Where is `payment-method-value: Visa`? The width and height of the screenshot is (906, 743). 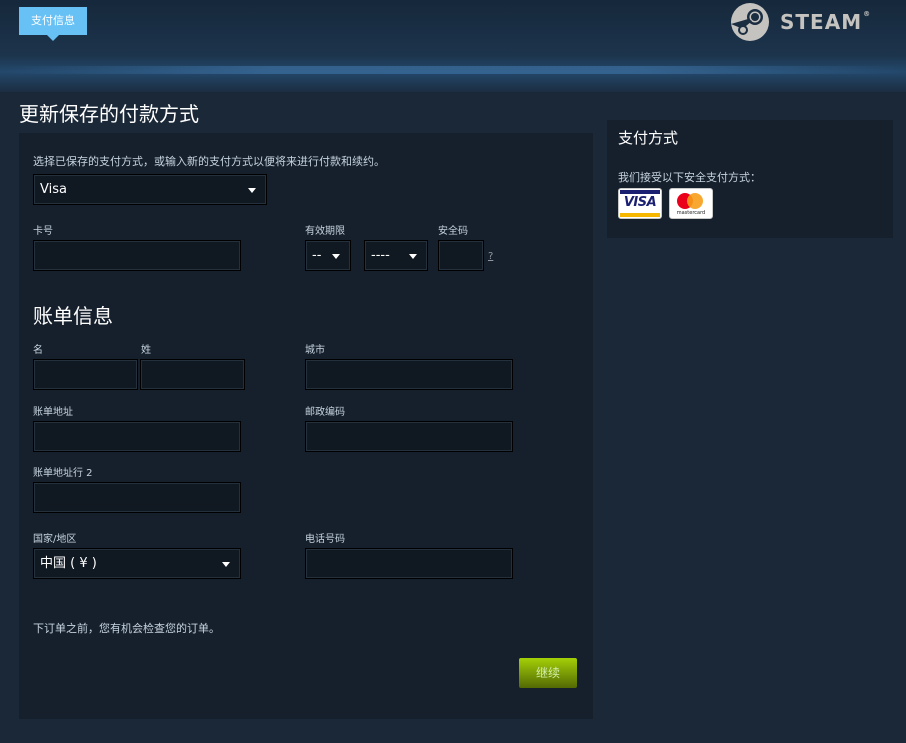 payment-method-value: Visa is located at coordinates (53, 189).